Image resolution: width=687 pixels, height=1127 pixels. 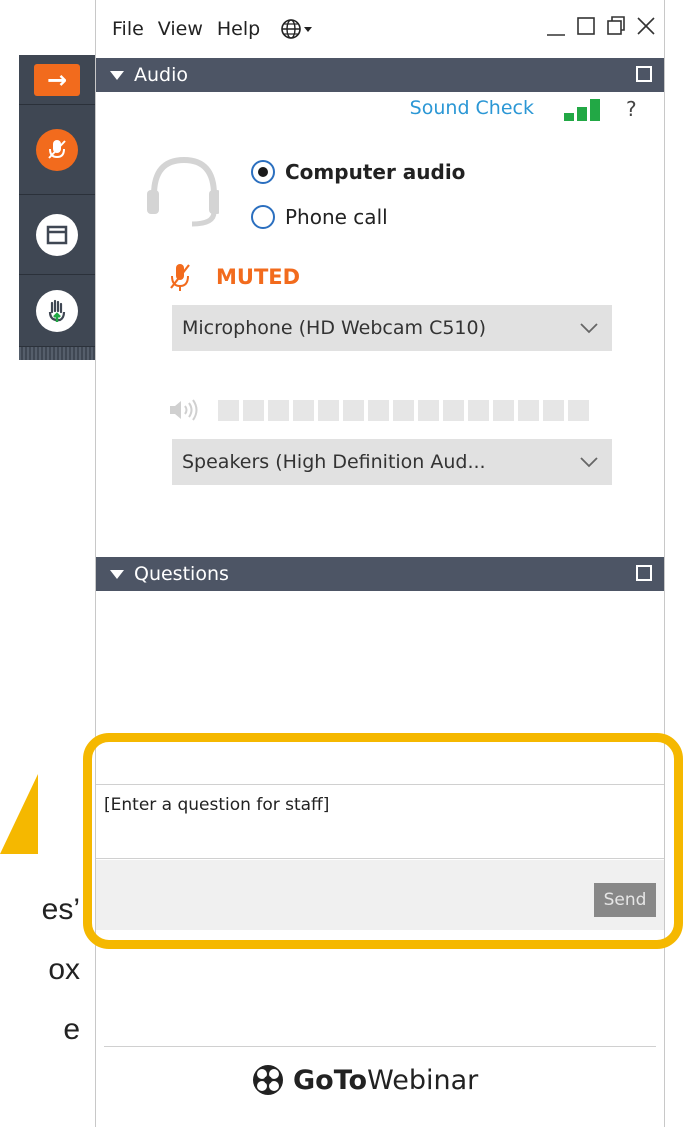 I want to click on computer-audio-option: Computer audio, so click(x=358, y=172).